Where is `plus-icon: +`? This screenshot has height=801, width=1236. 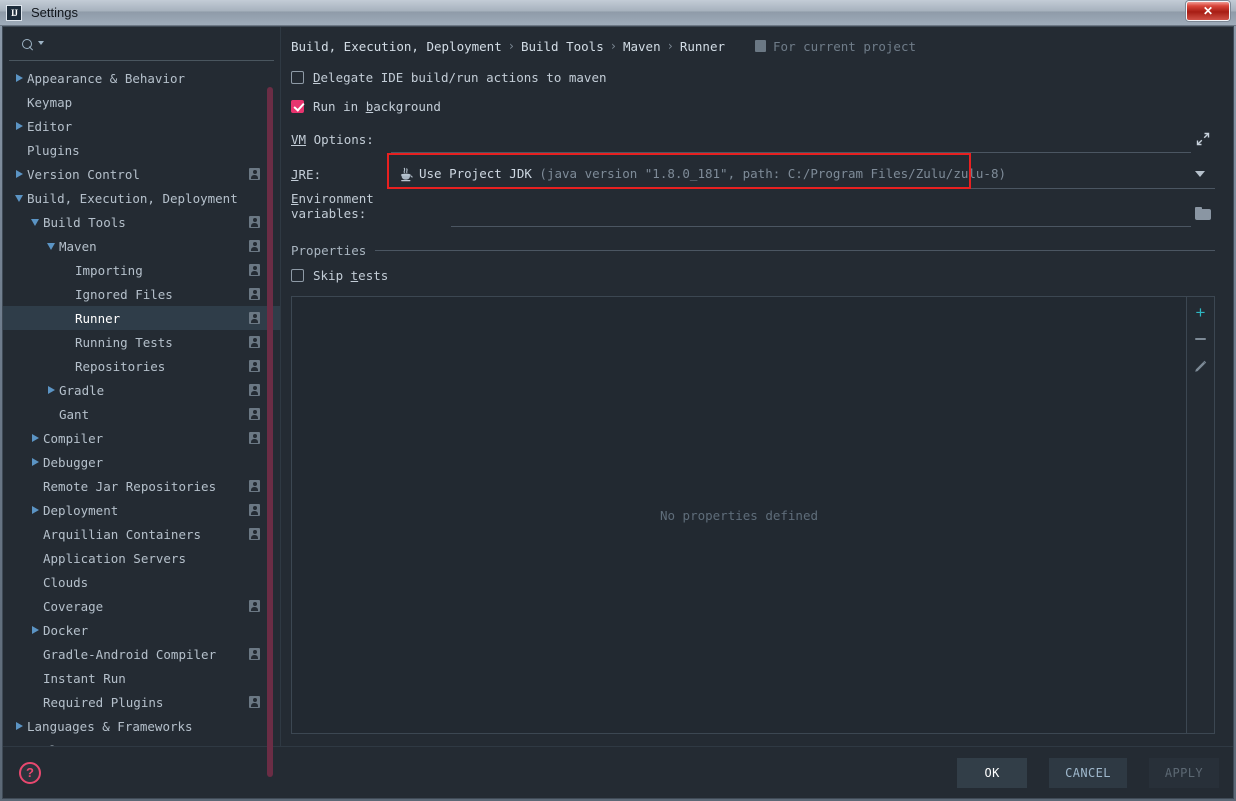 plus-icon: + is located at coordinates (1200, 312).